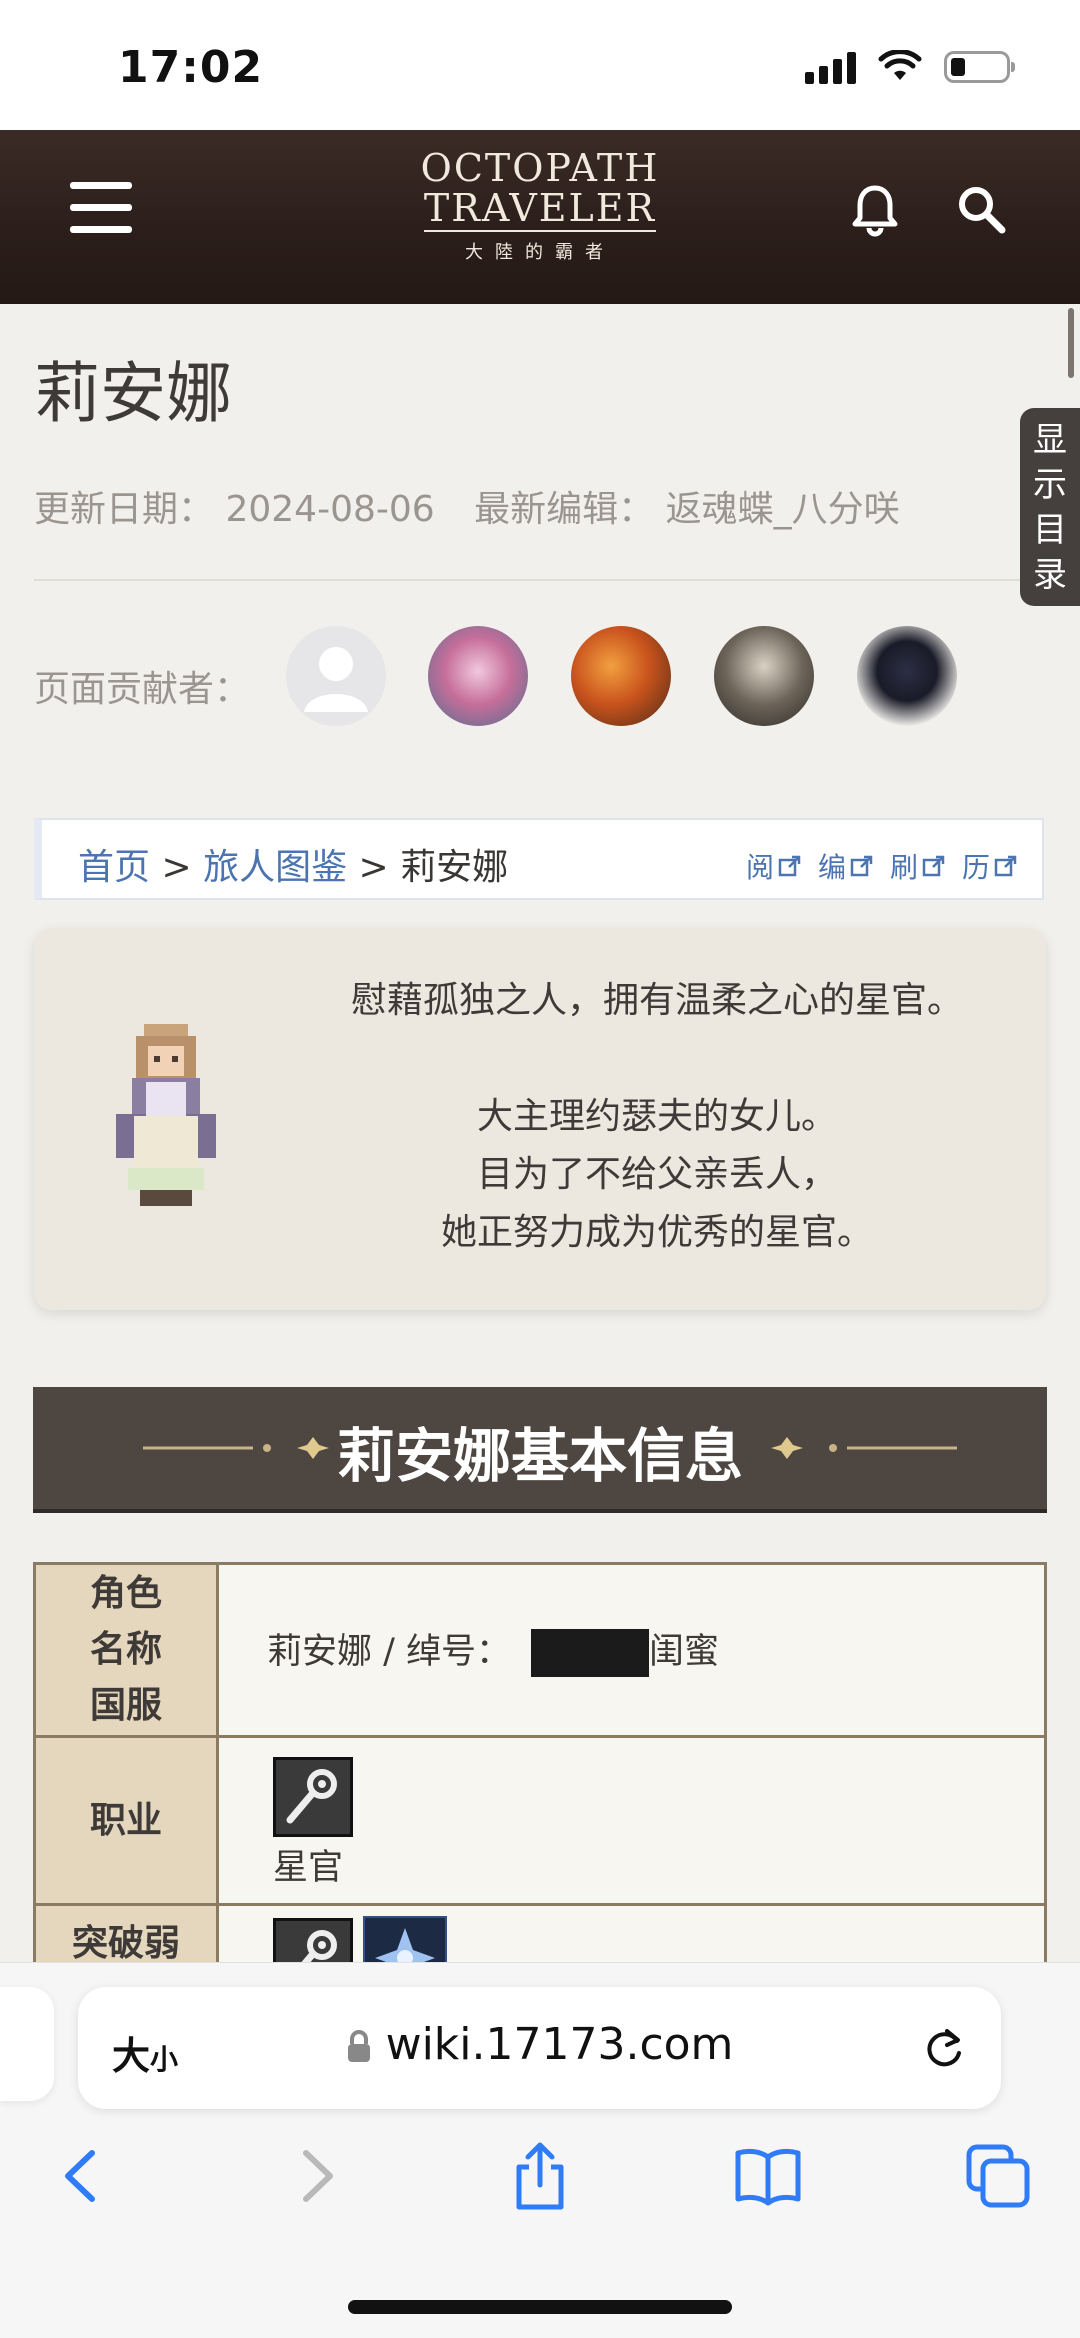 The image size is (1080, 2338). I want to click on edit-action: 编, so click(846, 866).